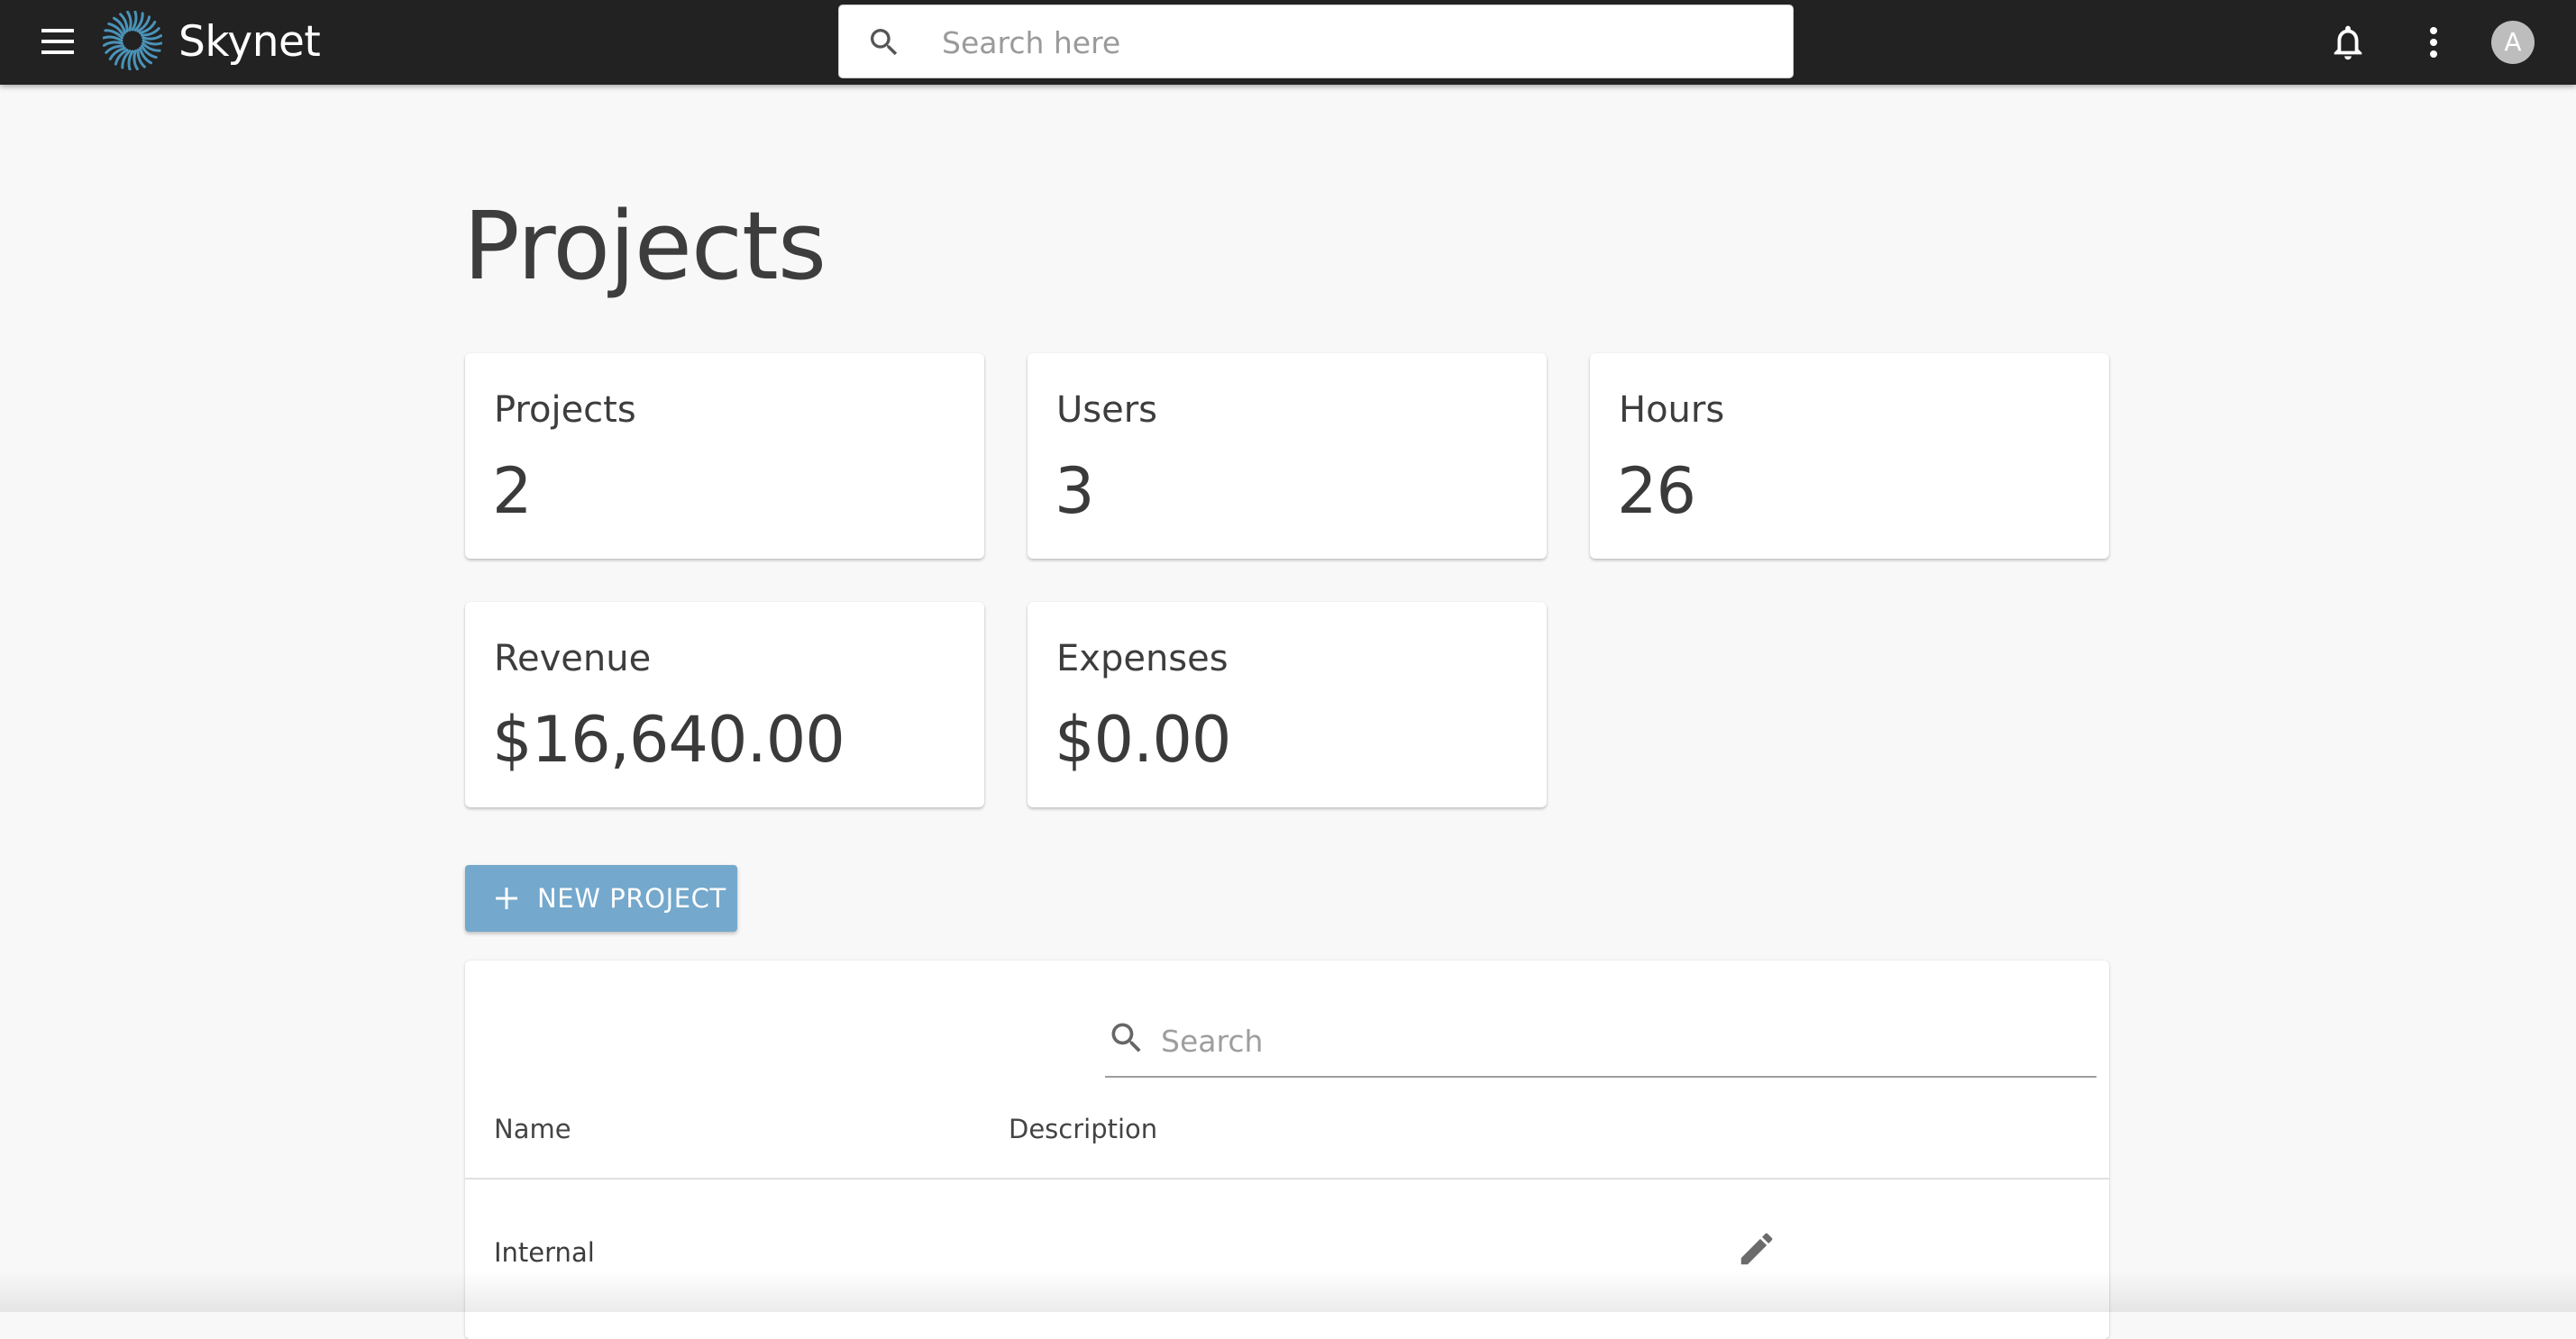  What do you see at coordinates (1288, 1291) in the screenshot?
I see `bottom-shadow` at bounding box center [1288, 1291].